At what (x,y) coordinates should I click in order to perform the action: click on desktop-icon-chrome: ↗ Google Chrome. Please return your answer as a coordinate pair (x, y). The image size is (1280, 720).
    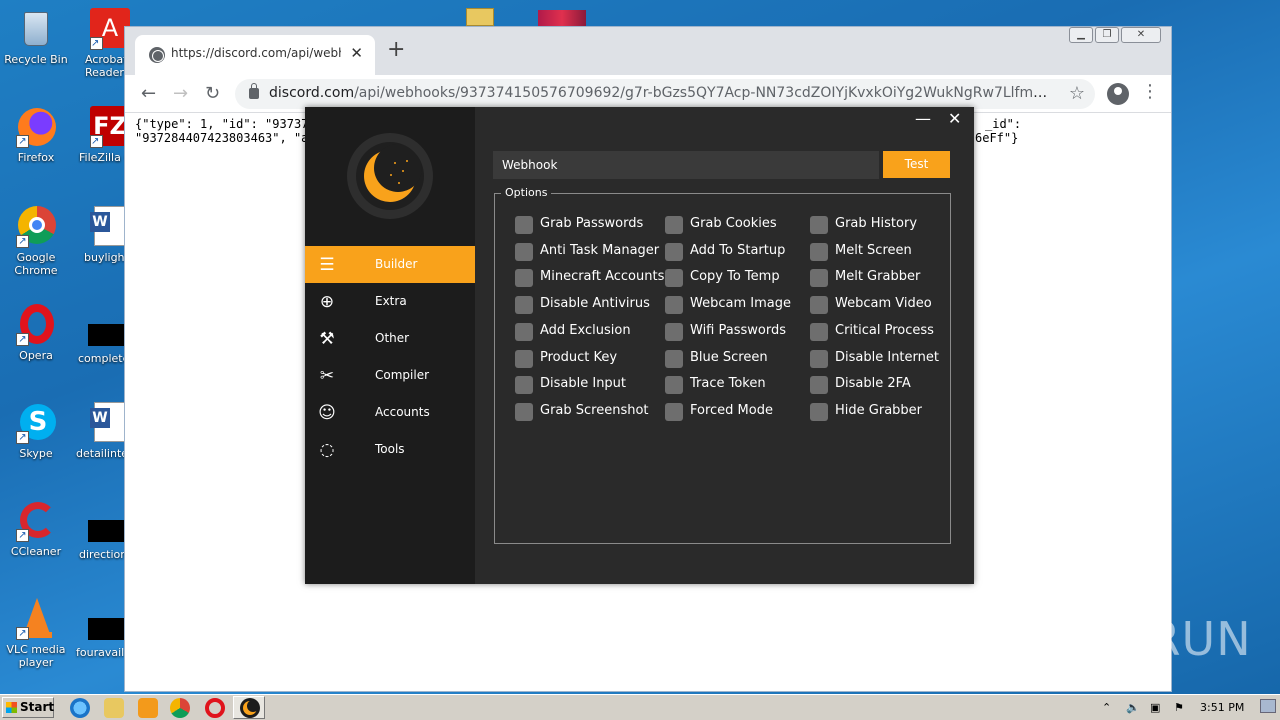
    Looking at the image, I should click on (36, 240).